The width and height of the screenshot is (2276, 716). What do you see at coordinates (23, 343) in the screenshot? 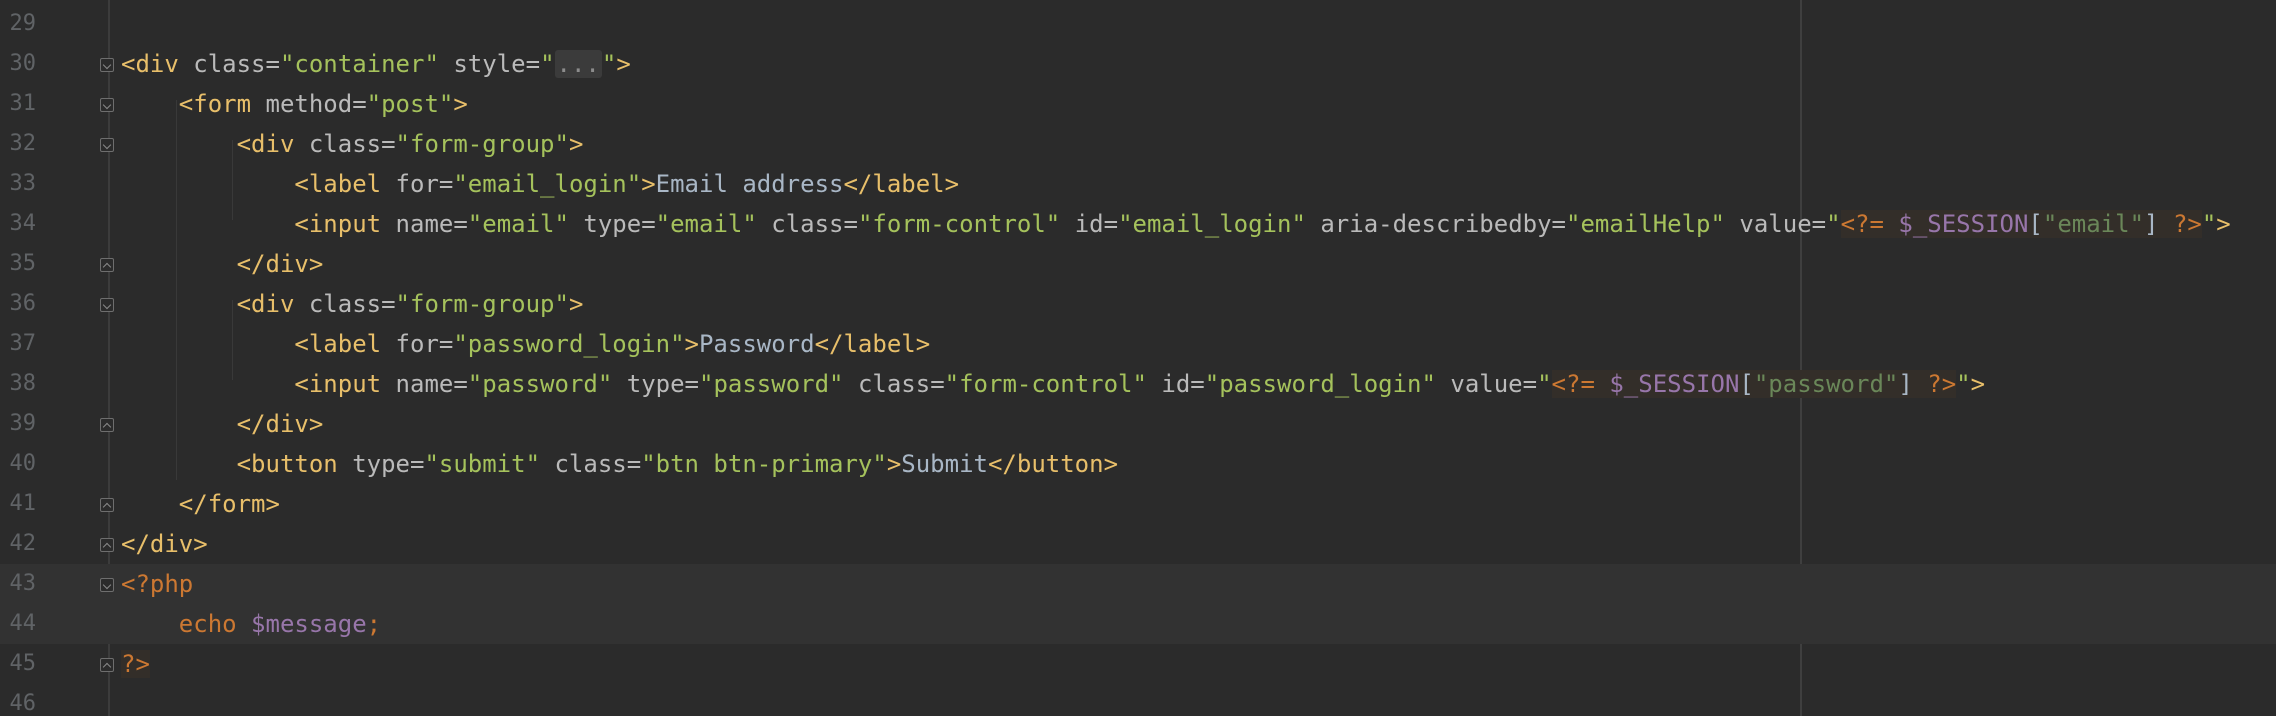
I see `line-number: 37` at bounding box center [23, 343].